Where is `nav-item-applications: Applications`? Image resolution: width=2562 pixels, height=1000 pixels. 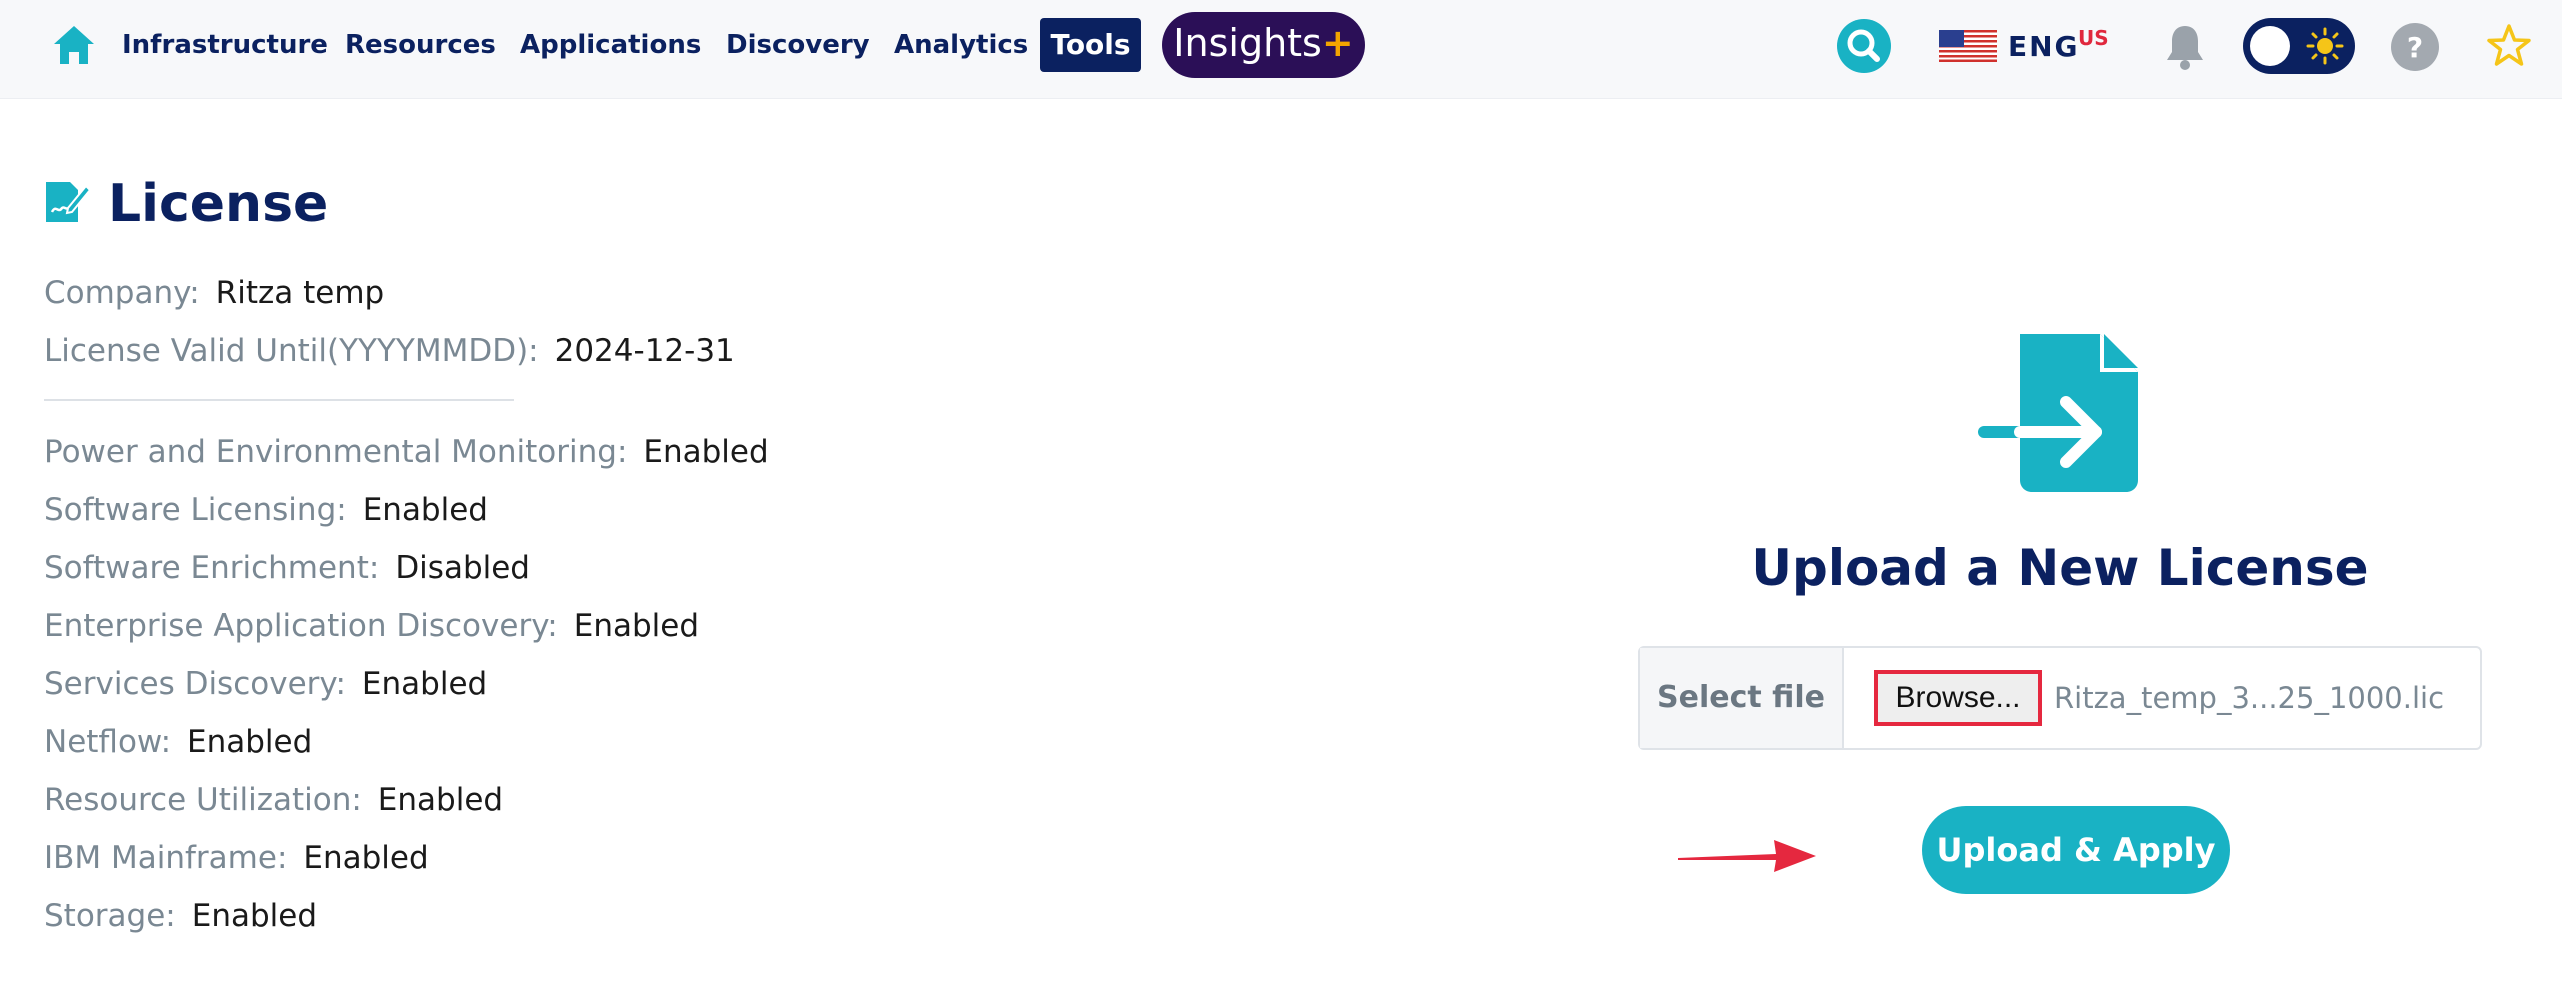 nav-item-applications: Applications is located at coordinates (610, 45).